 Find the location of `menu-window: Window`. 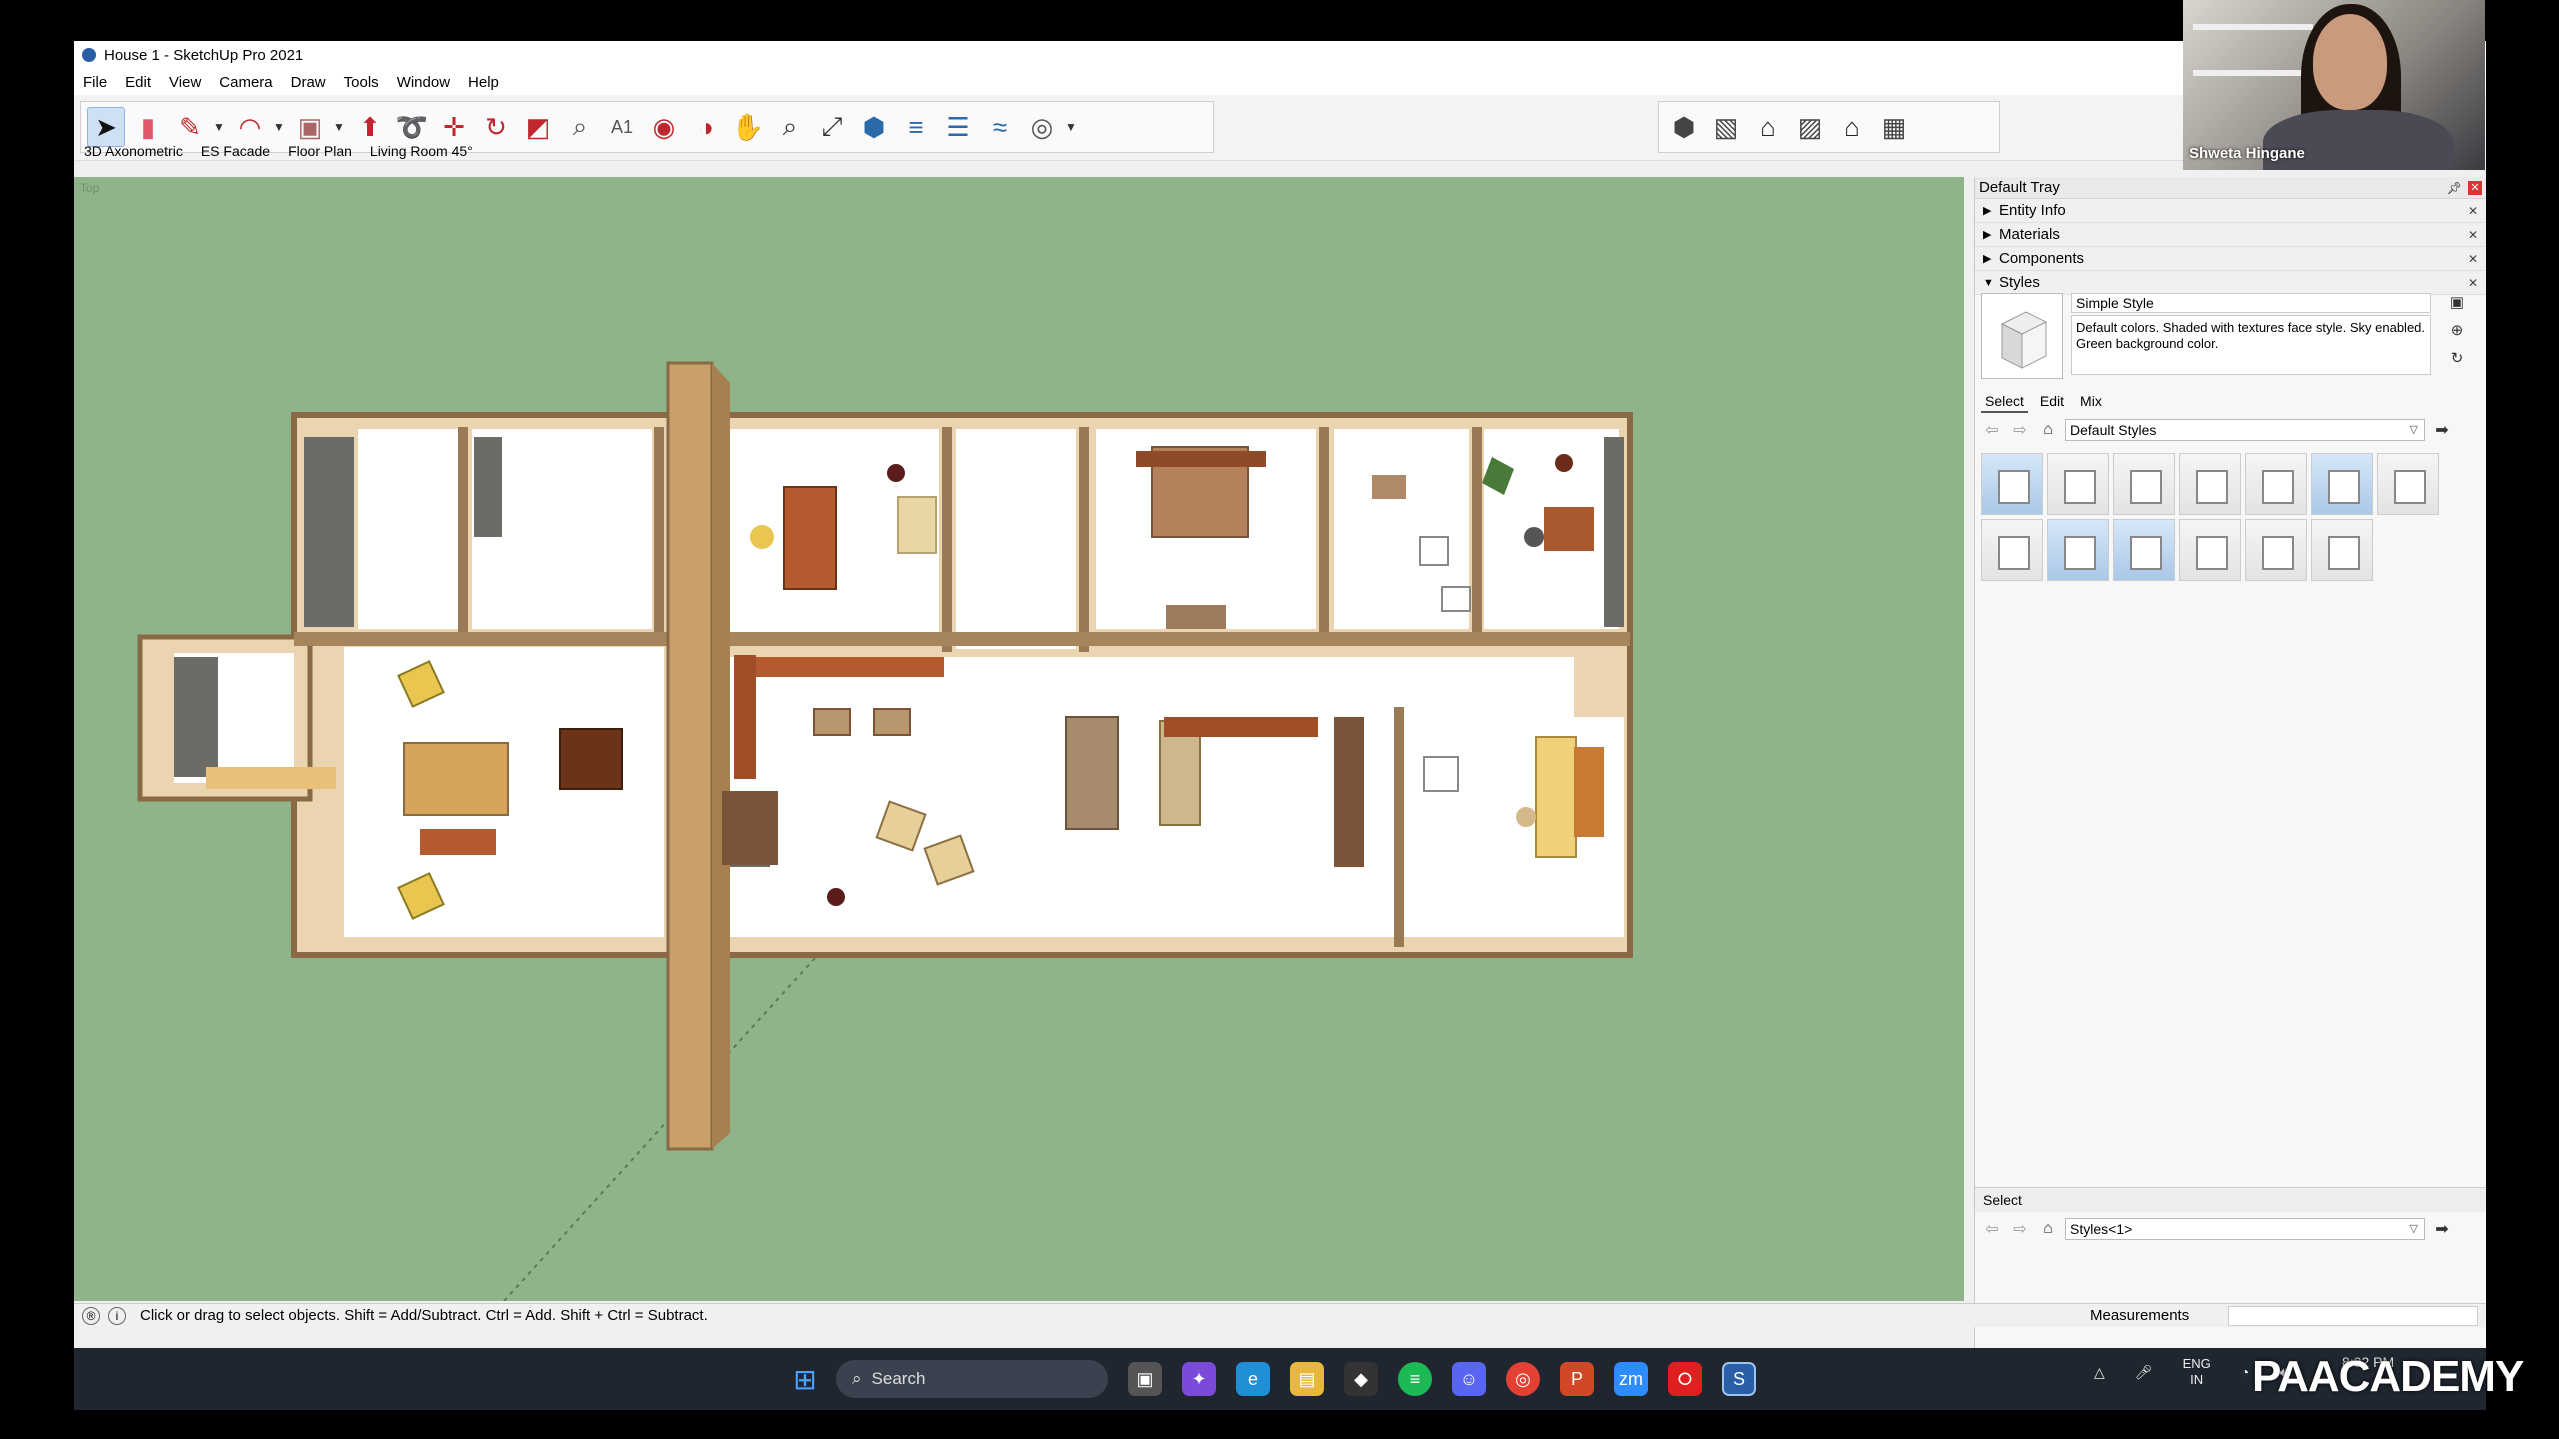

menu-window: Window is located at coordinates (423, 82).